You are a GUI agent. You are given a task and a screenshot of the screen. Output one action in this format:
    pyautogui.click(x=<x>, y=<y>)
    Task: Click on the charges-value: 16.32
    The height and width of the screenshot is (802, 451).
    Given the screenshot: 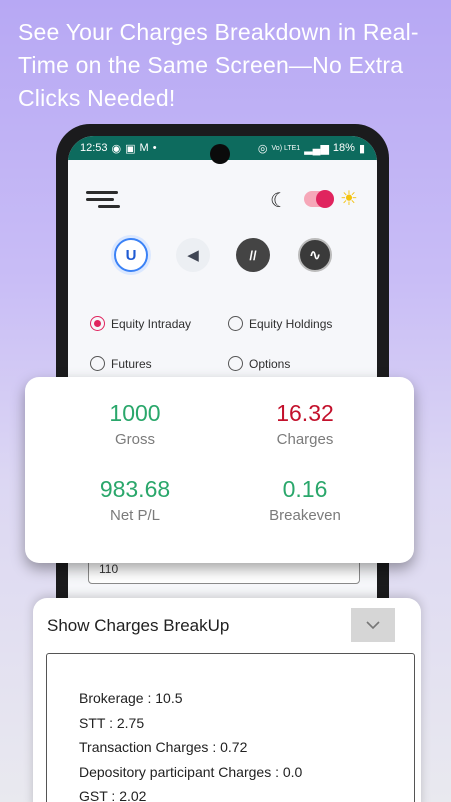 What is the action you would take?
    pyautogui.click(x=305, y=413)
    